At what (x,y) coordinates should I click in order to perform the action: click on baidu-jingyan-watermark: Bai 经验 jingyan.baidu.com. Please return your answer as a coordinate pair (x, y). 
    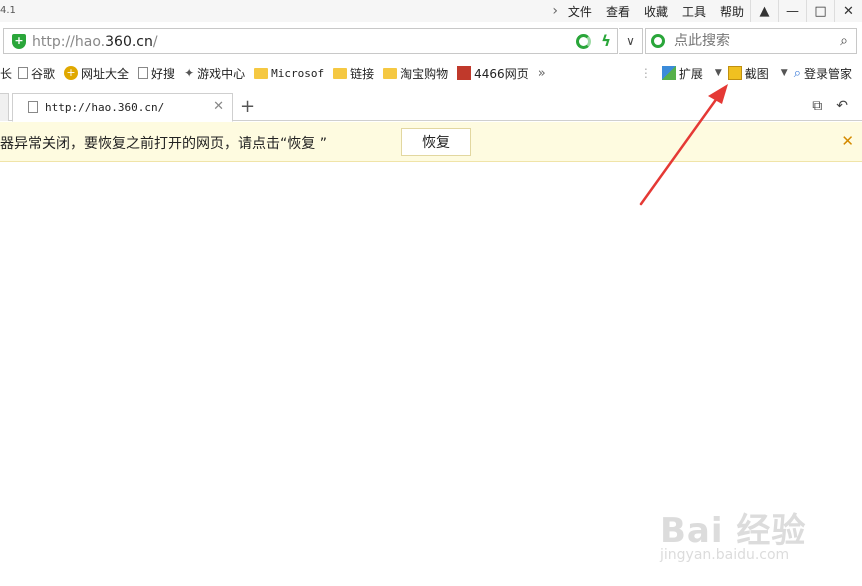
    Looking at the image, I should click on (760, 535).